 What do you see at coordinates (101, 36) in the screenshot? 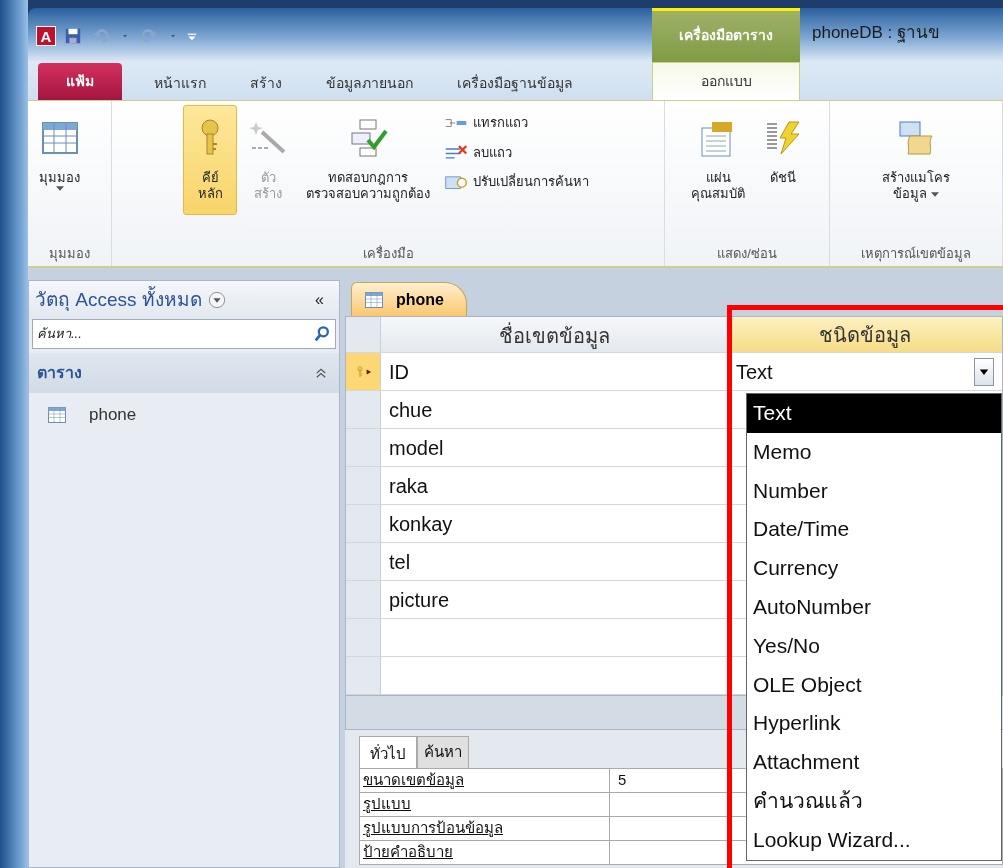
I see `undo-icon` at bounding box center [101, 36].